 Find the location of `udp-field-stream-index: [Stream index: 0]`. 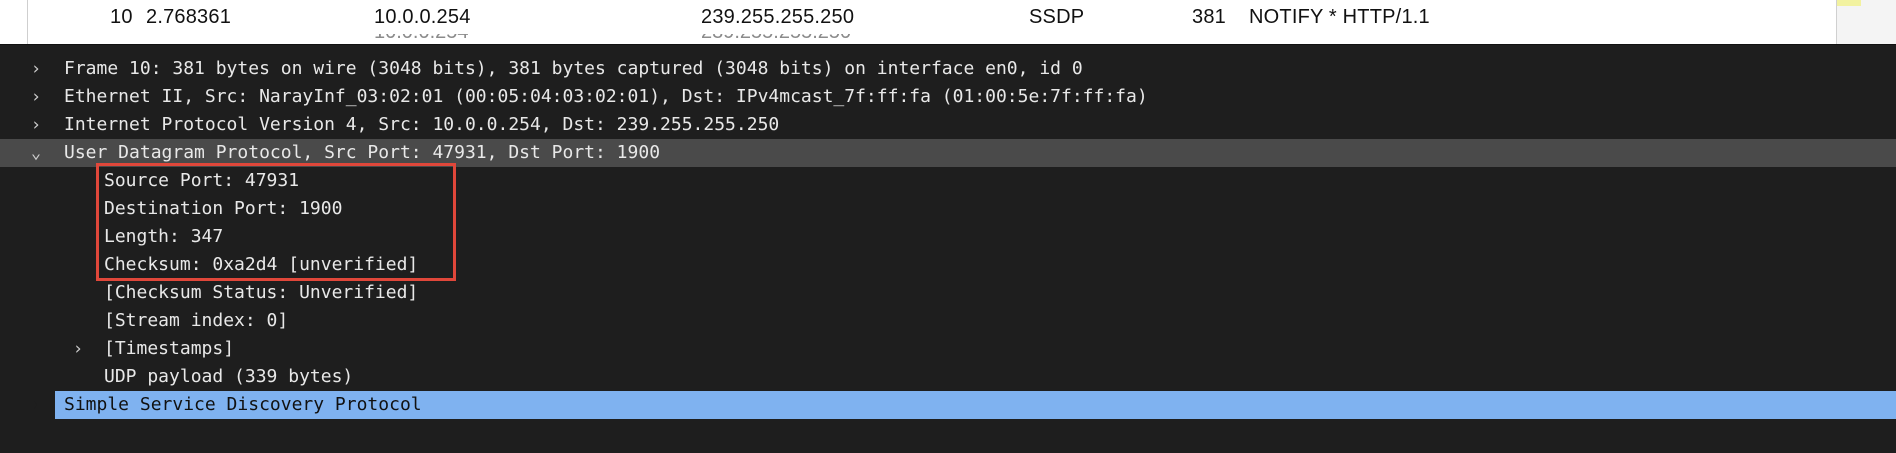

udp-field-stream-index: [Stream index: 0] is located at coordinates (948, 321).